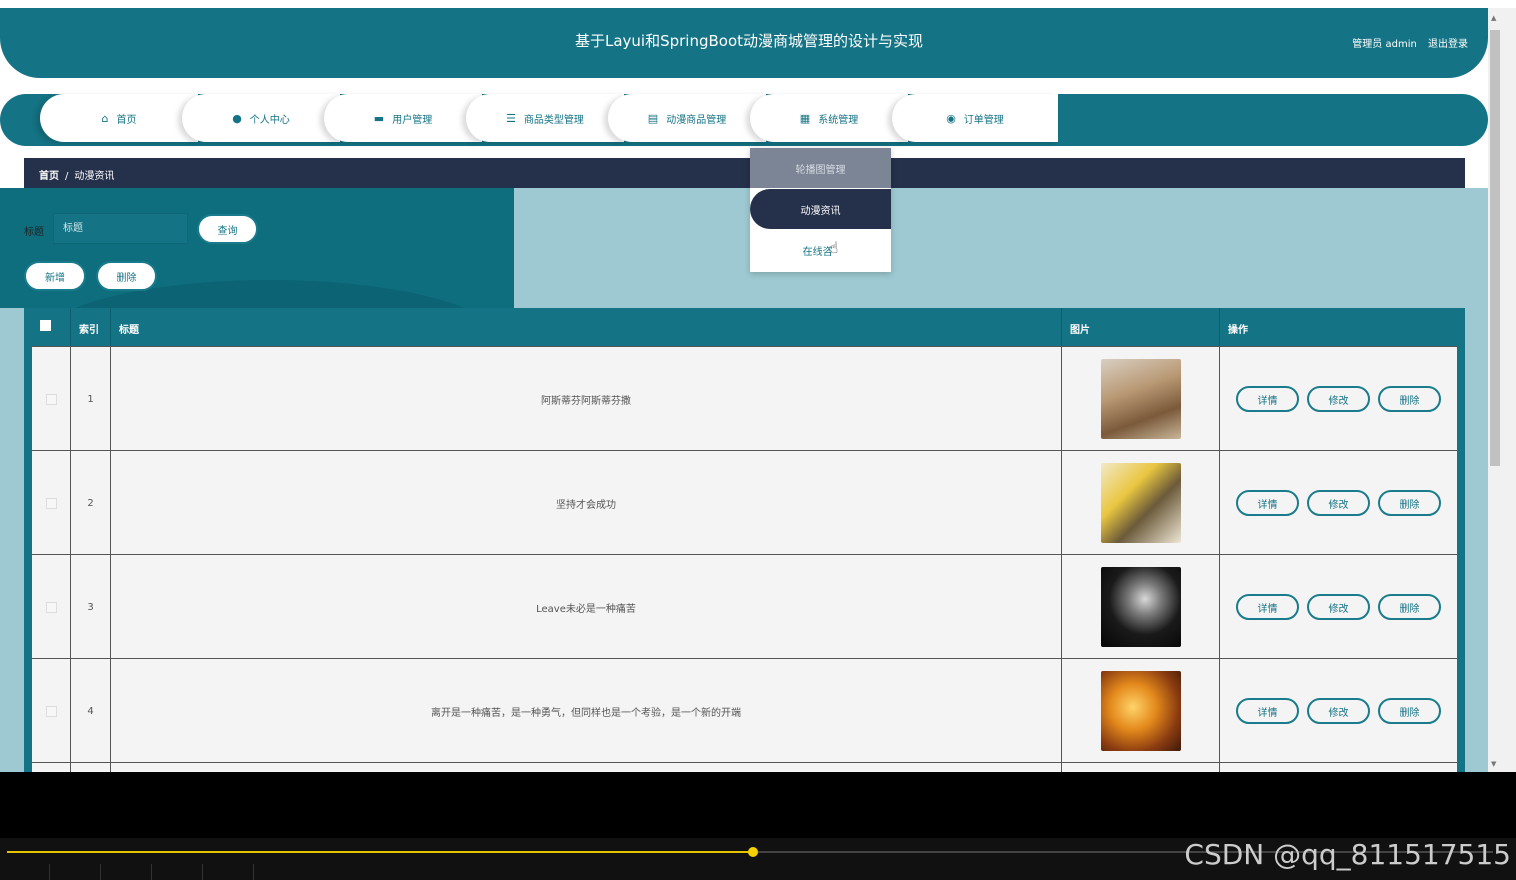  Describe the element at coordinates (1502, 390) in the screenshot. I see `page-scrollbar: ▲ ▼` at that location.